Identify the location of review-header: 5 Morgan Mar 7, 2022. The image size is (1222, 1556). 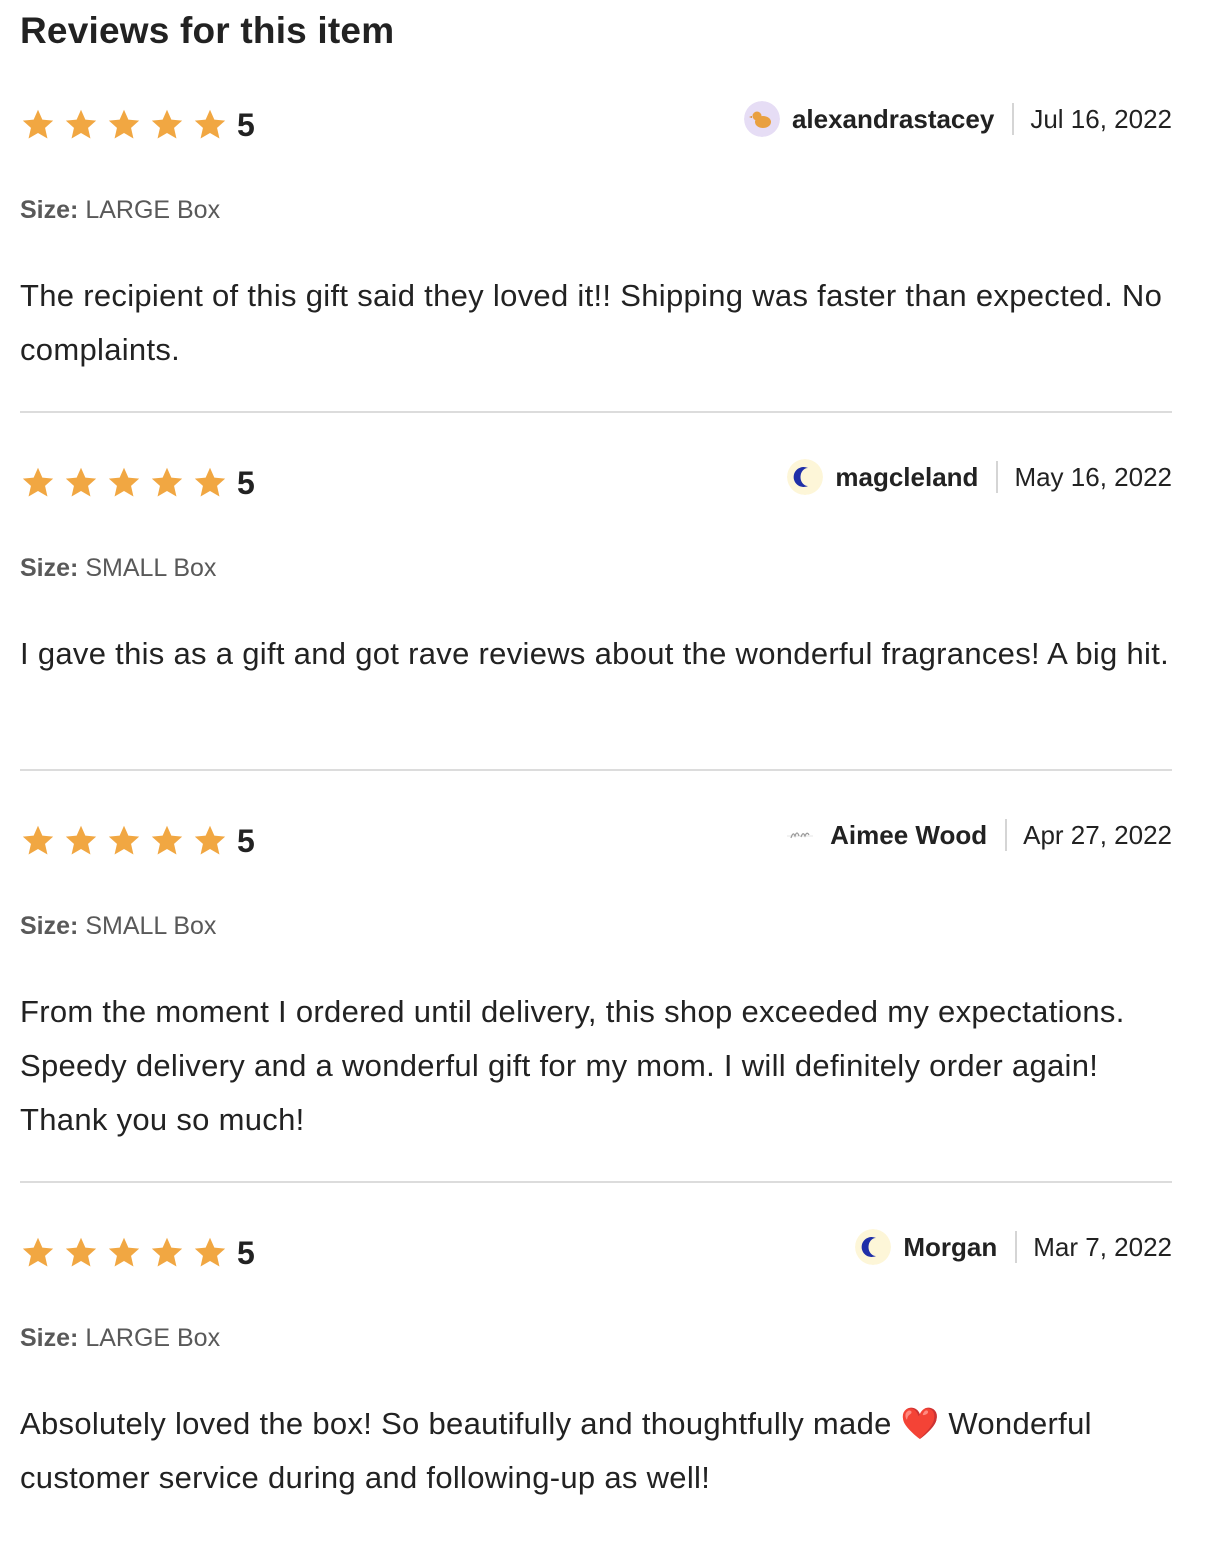
(596, 1253).